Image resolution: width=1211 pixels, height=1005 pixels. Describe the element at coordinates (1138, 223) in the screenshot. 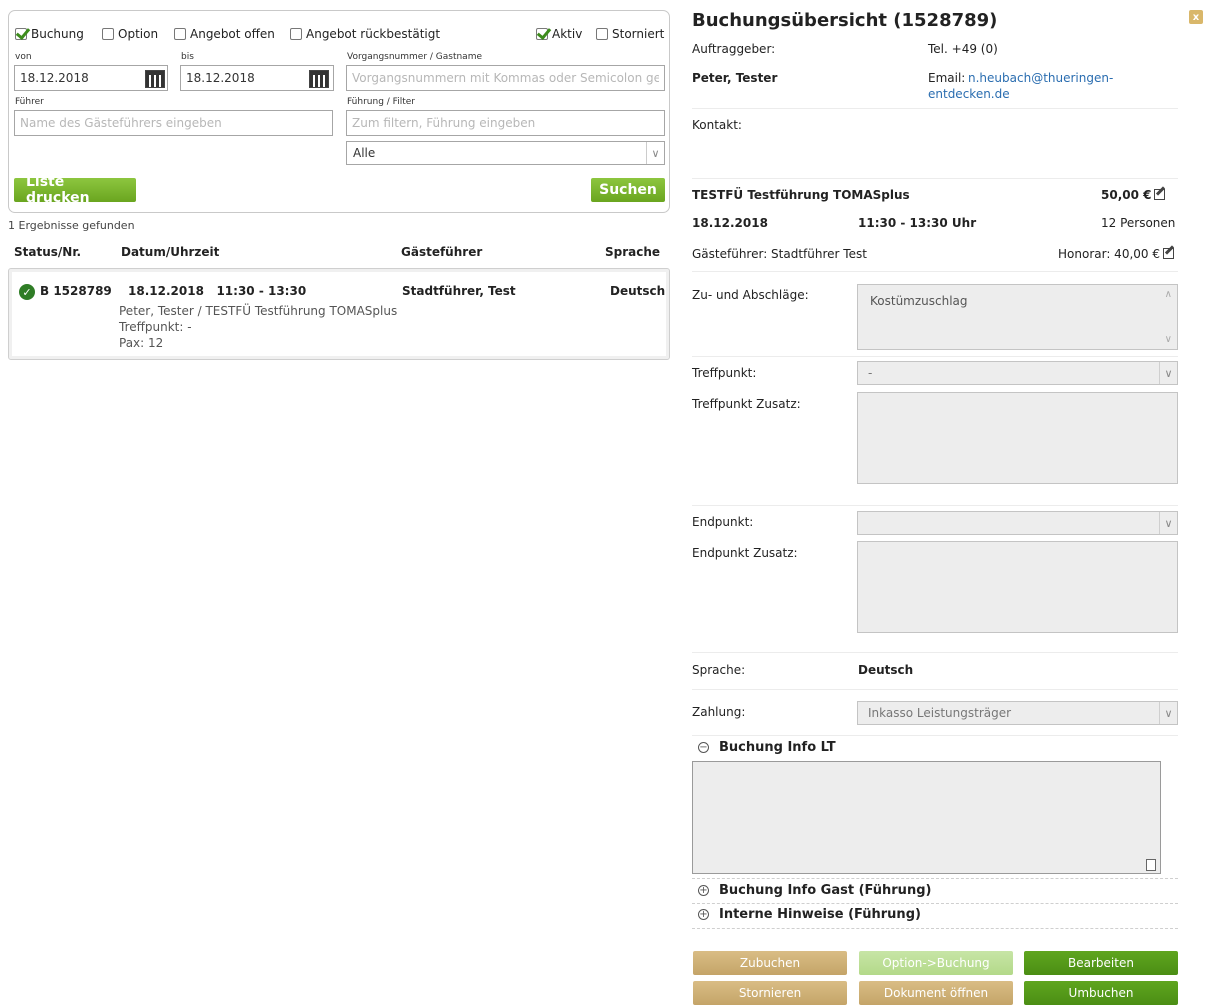

I see `tour-persons: 12 Personen` at that location.